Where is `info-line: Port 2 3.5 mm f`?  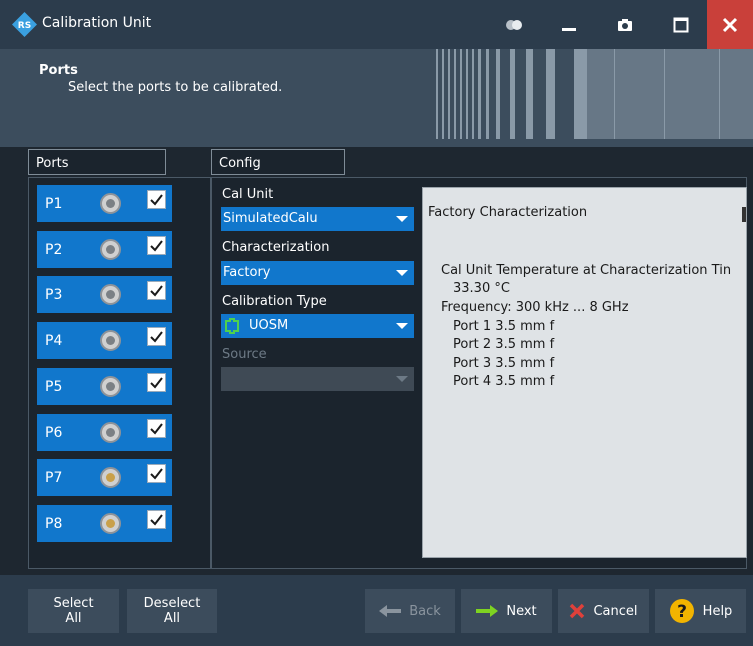 info-line: Port 2 3.5 mm f is located at coordinates (504, 344).